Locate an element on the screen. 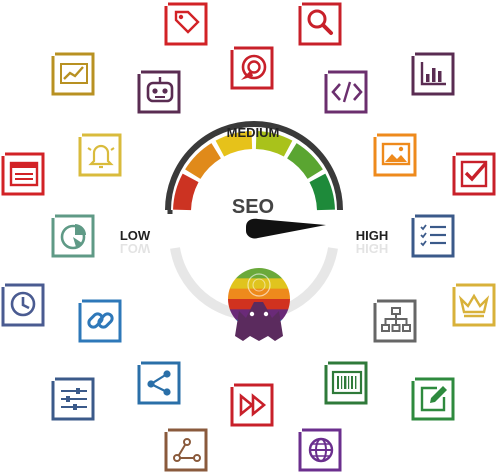 Image resolution: width=500 pixels, height=475 pixels. search-icon is located at coordinates (320, 24).